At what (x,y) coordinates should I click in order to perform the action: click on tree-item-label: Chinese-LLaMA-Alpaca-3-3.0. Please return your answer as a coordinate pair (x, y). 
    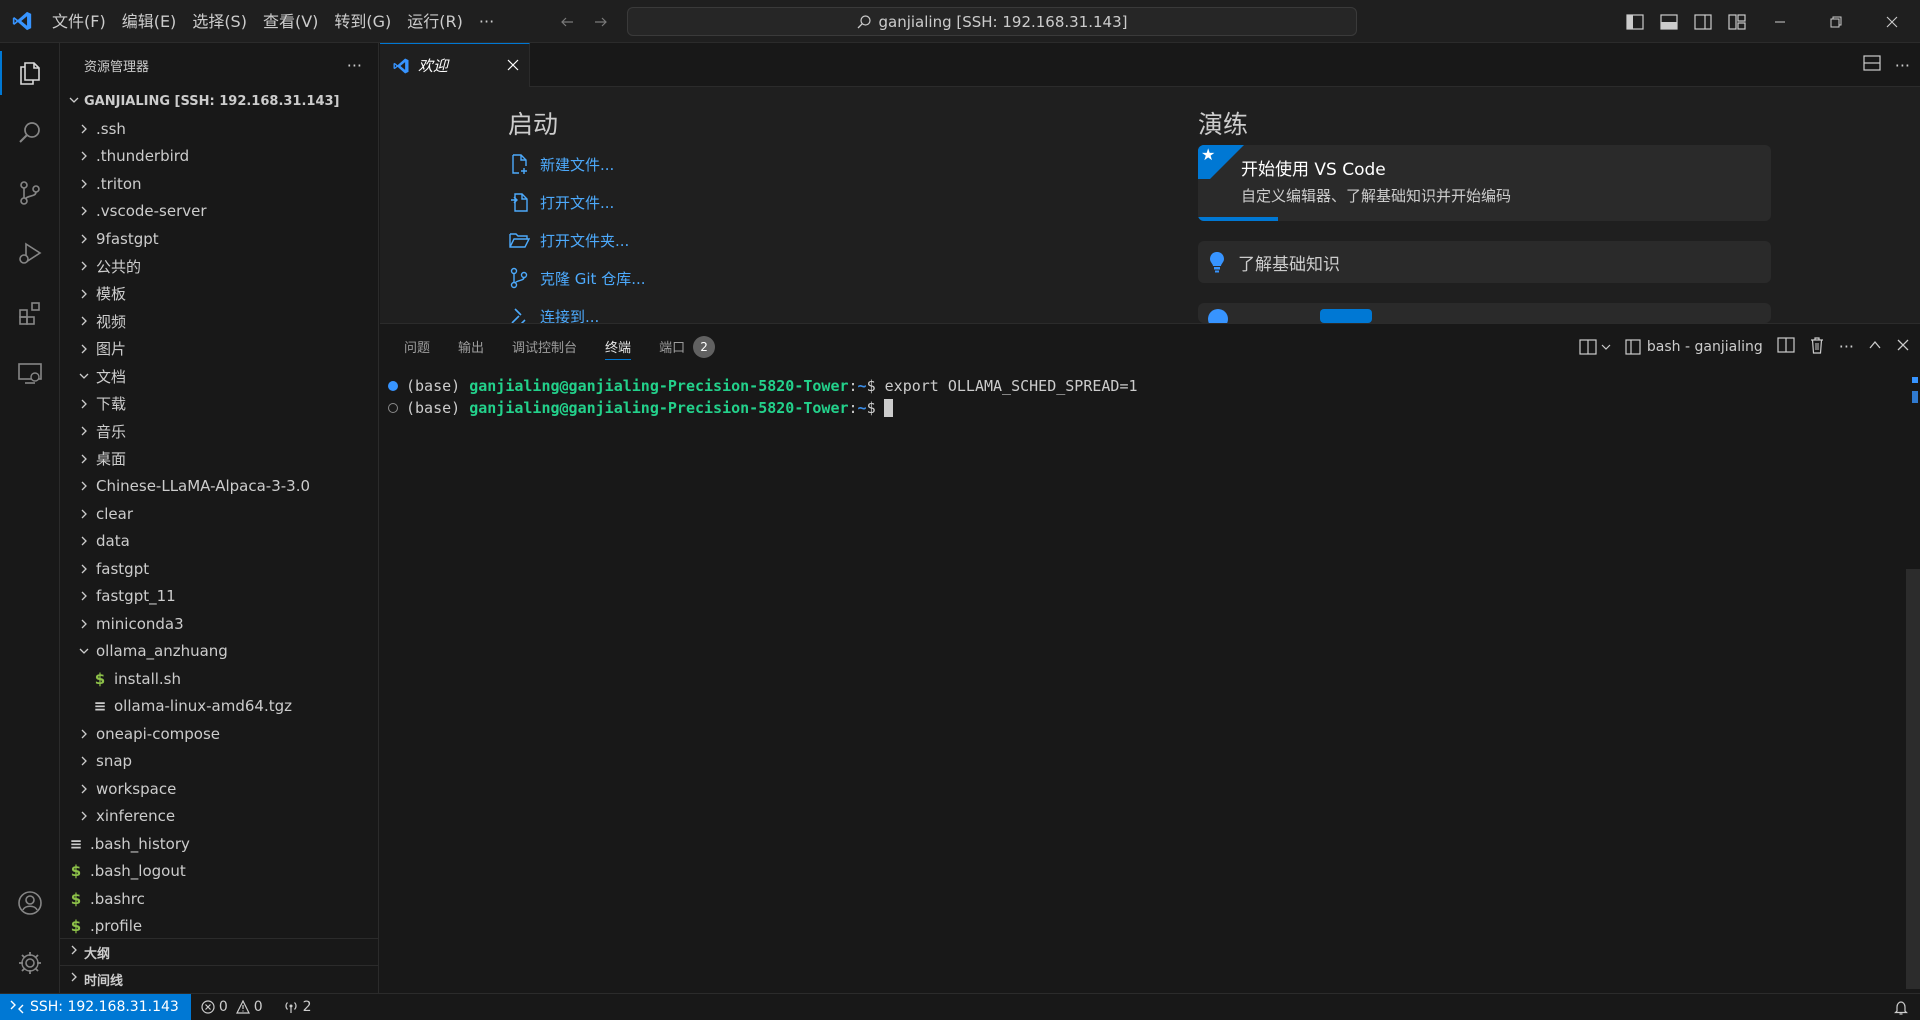
    Looking at the image, I should click on (203, 486).